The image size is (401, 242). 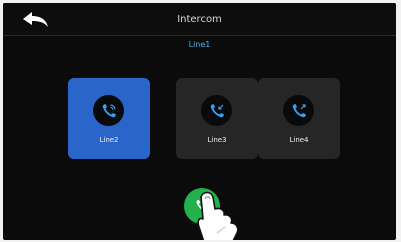 I want to click on line-tile-line4: Line4, so click(x=299, y=118).